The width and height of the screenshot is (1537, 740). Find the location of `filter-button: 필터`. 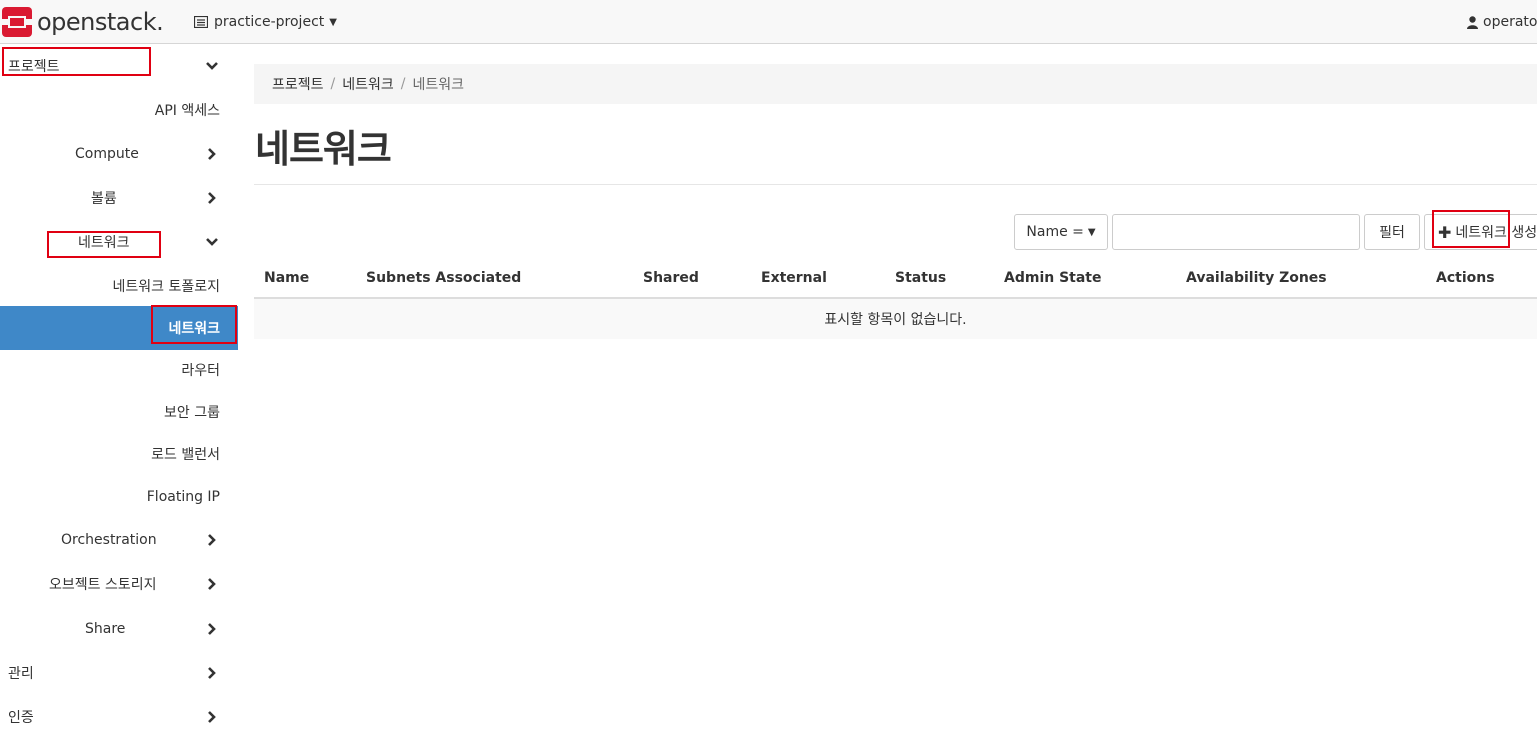

filter-button: 필터 is located at coordinates (1392, 232).